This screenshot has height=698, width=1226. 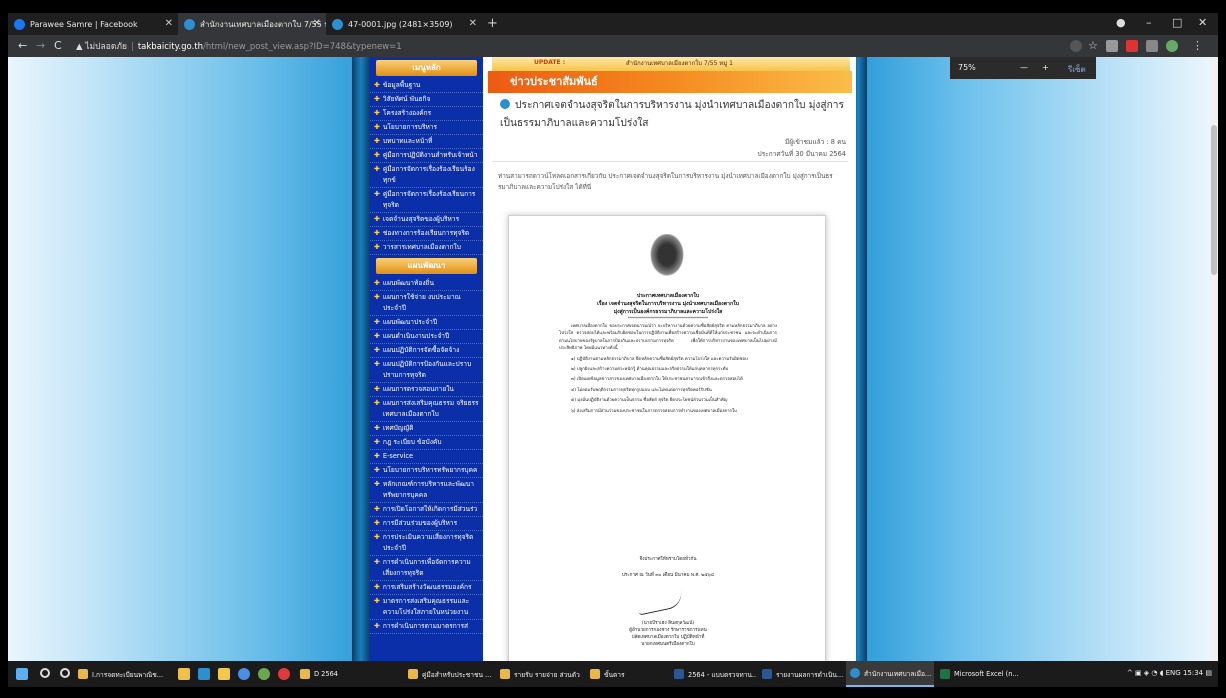 I want to click on sidebar-item: ✚ แผนดำเนินงานประจำปี, so click(x=426, y=337).